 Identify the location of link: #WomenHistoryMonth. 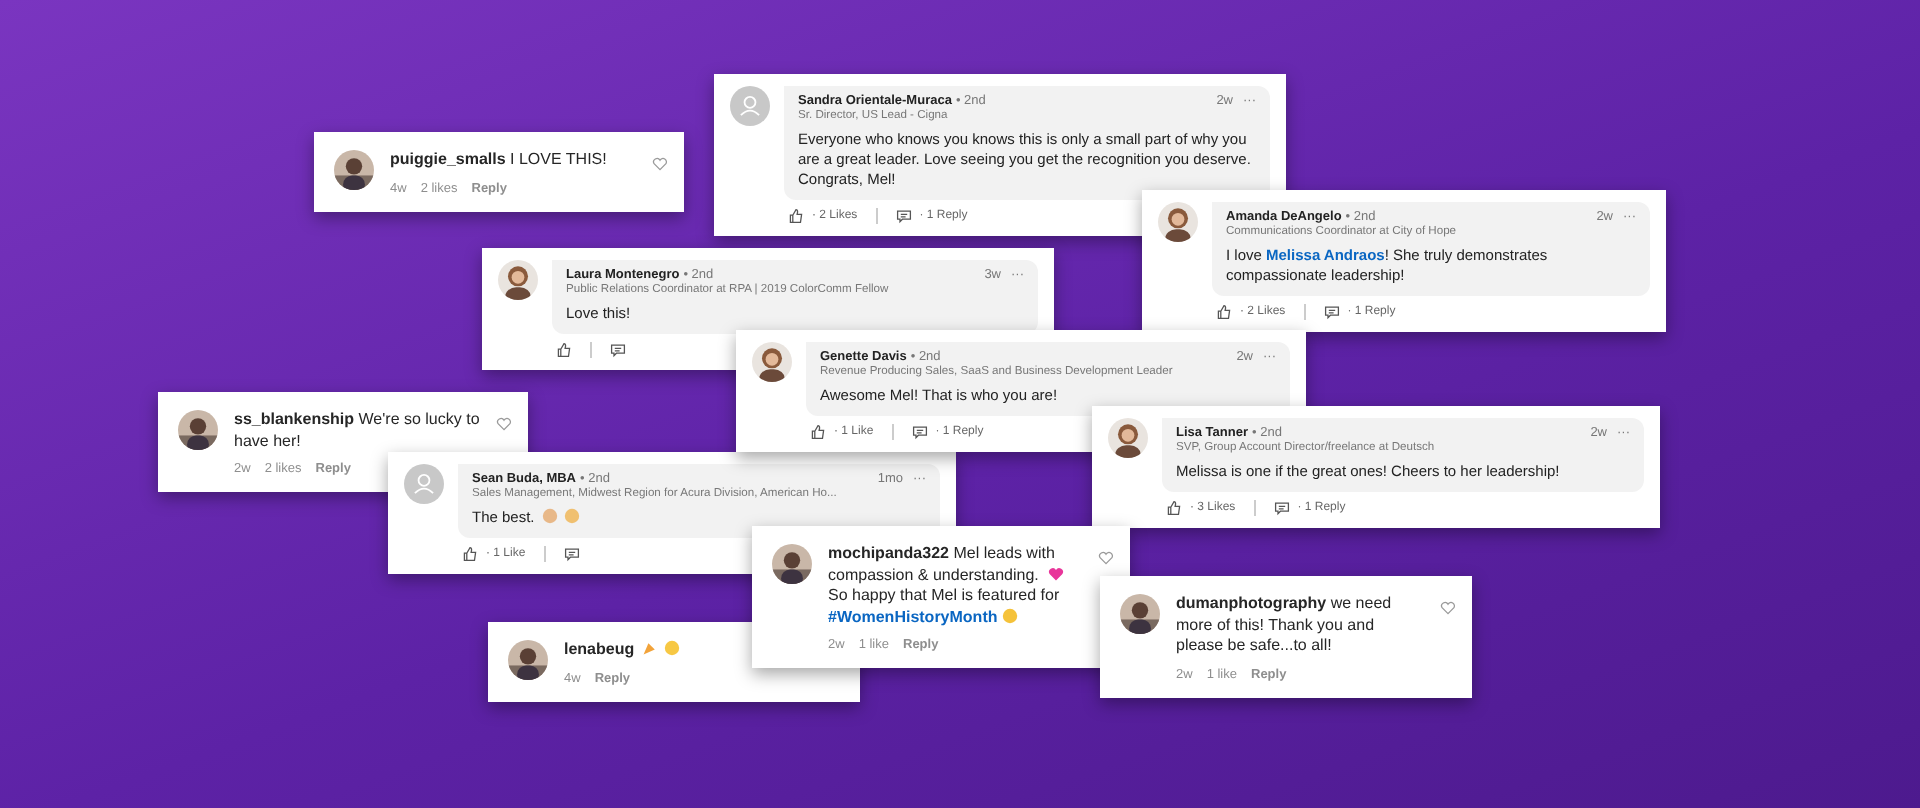
(913, 616).